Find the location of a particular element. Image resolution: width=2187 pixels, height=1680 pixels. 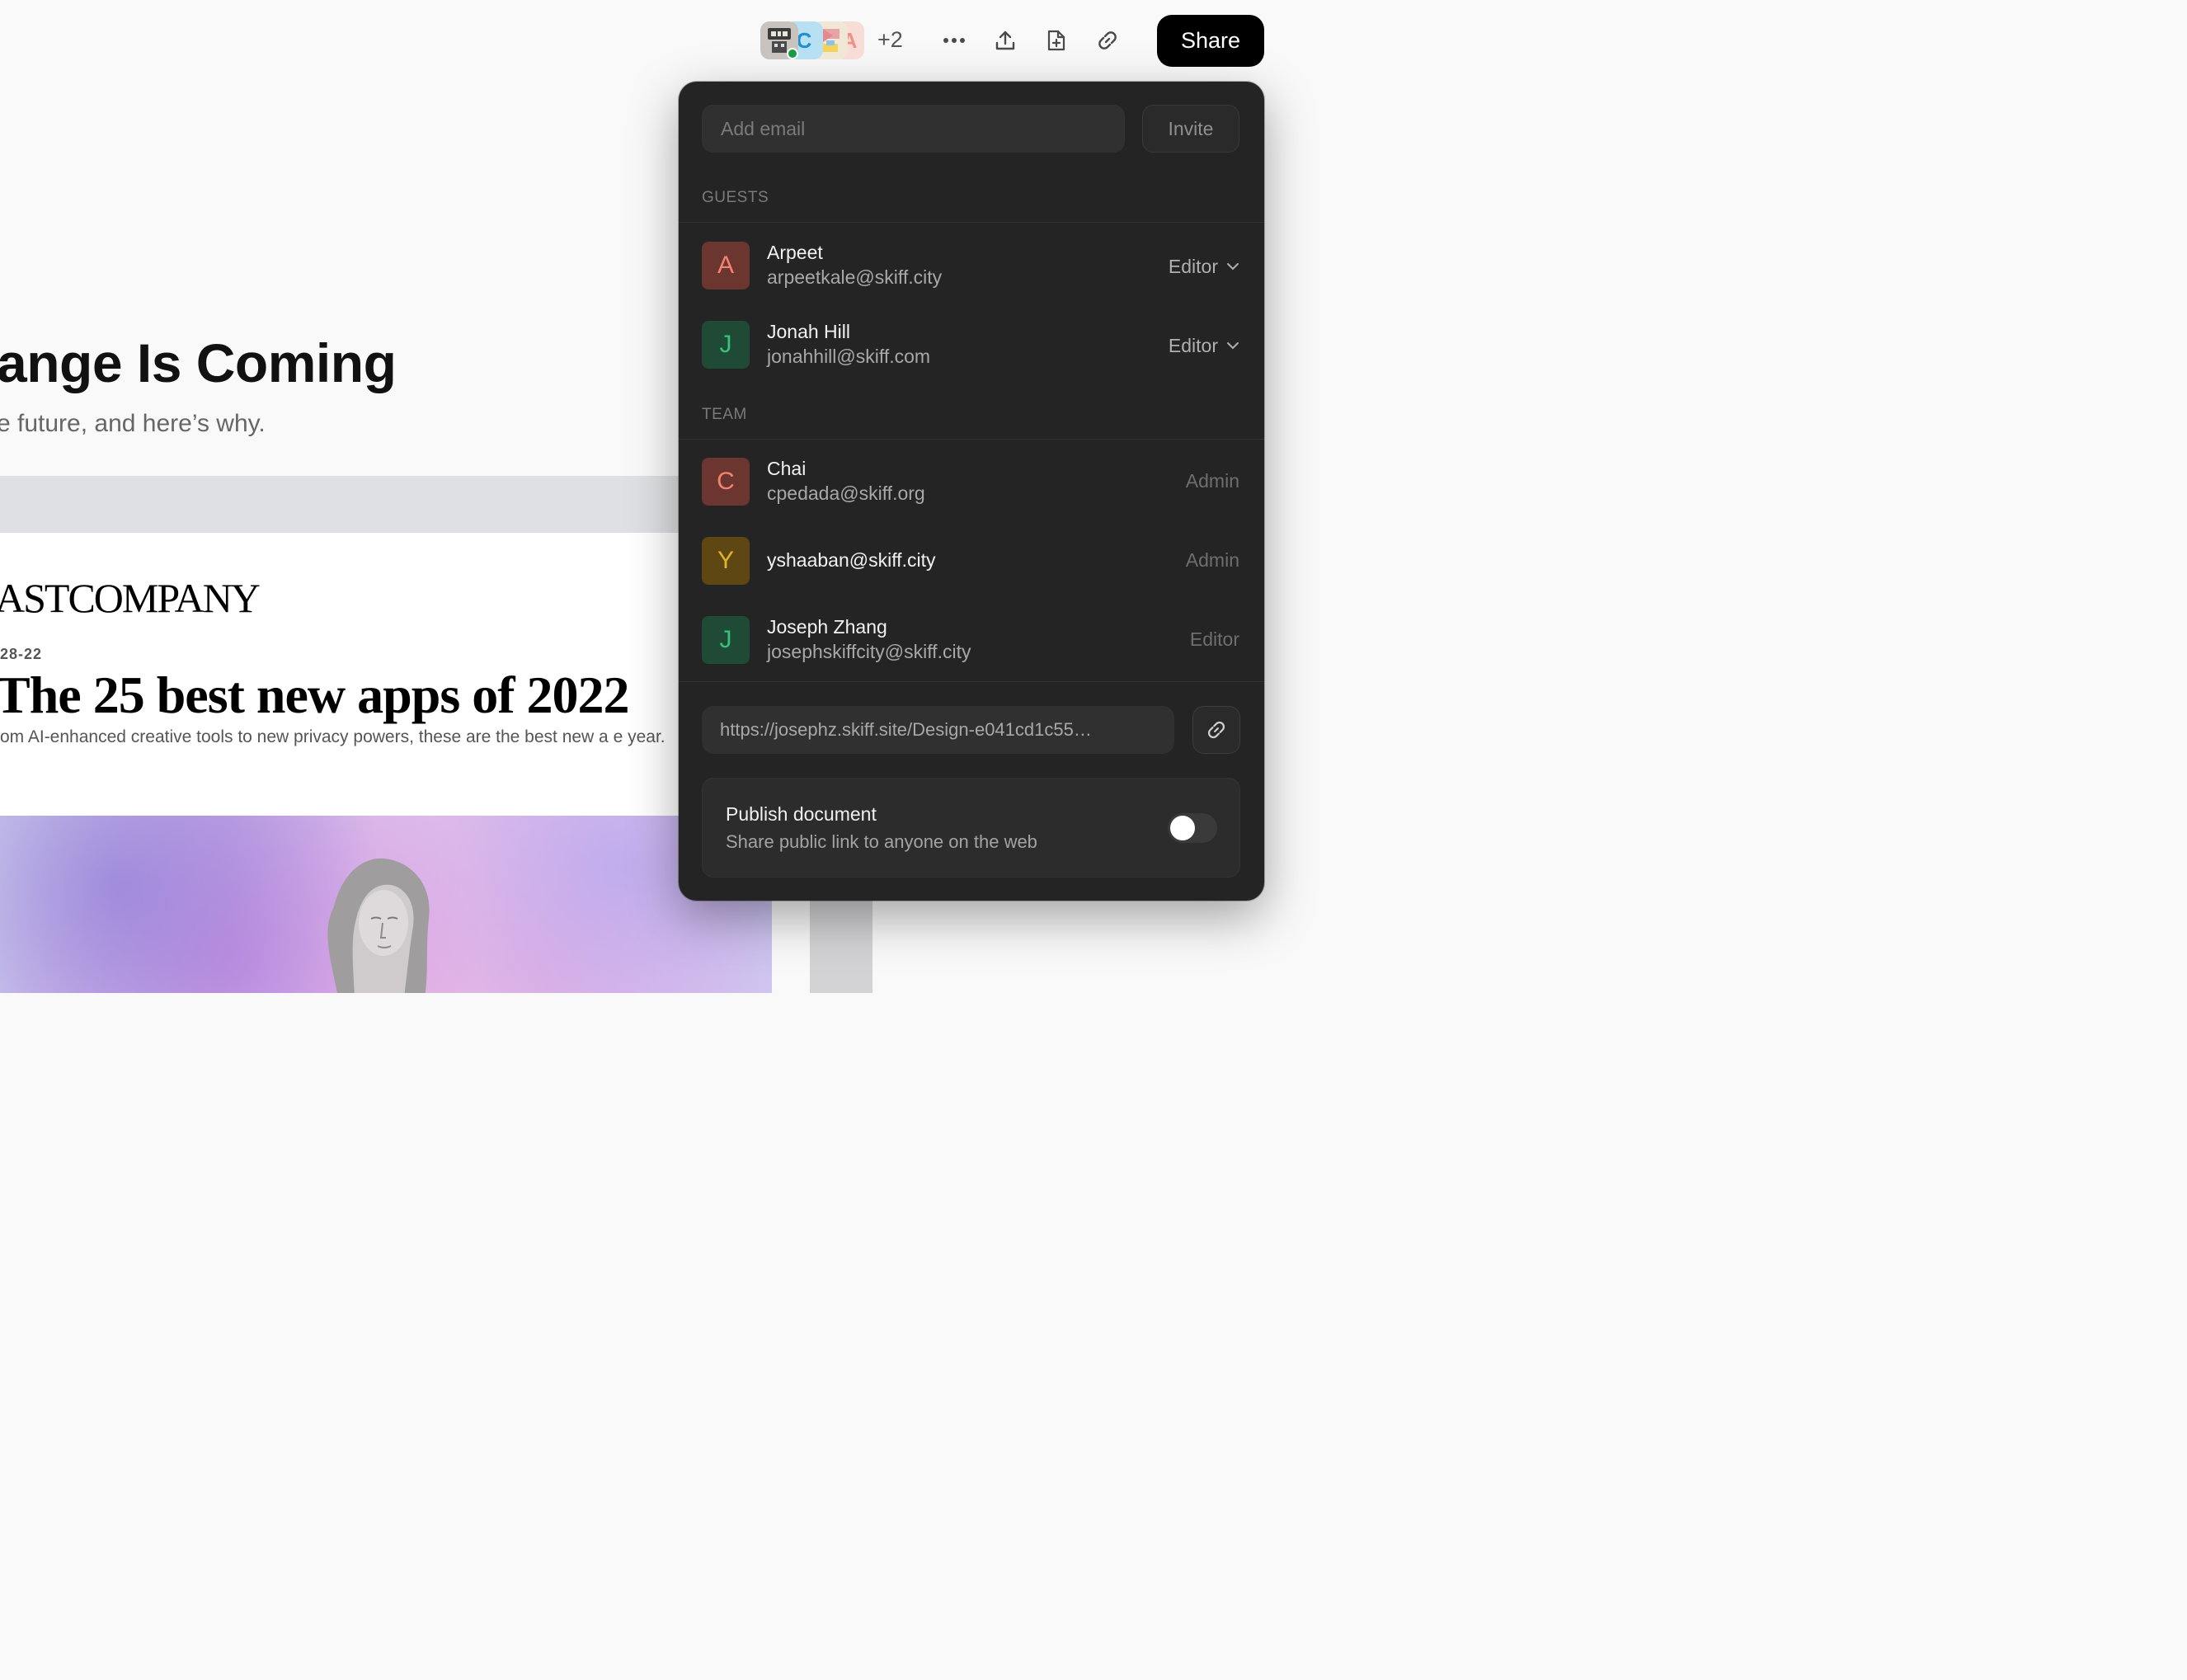

member-email: cpedada@skiff.org is located at coordinates (846, 493).